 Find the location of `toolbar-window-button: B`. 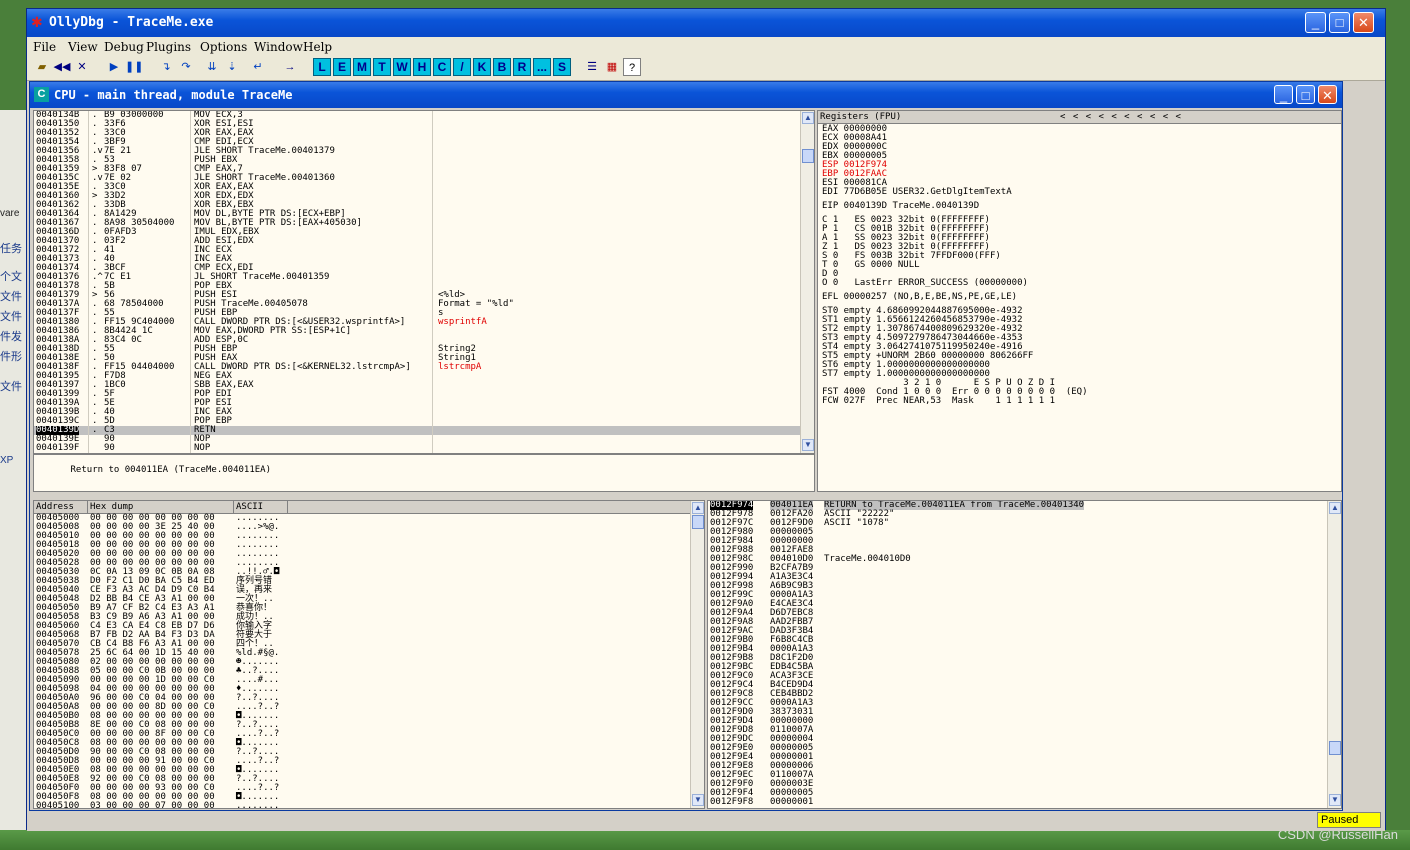

toolbar-window-button: B is located at coordinates (502, 67).